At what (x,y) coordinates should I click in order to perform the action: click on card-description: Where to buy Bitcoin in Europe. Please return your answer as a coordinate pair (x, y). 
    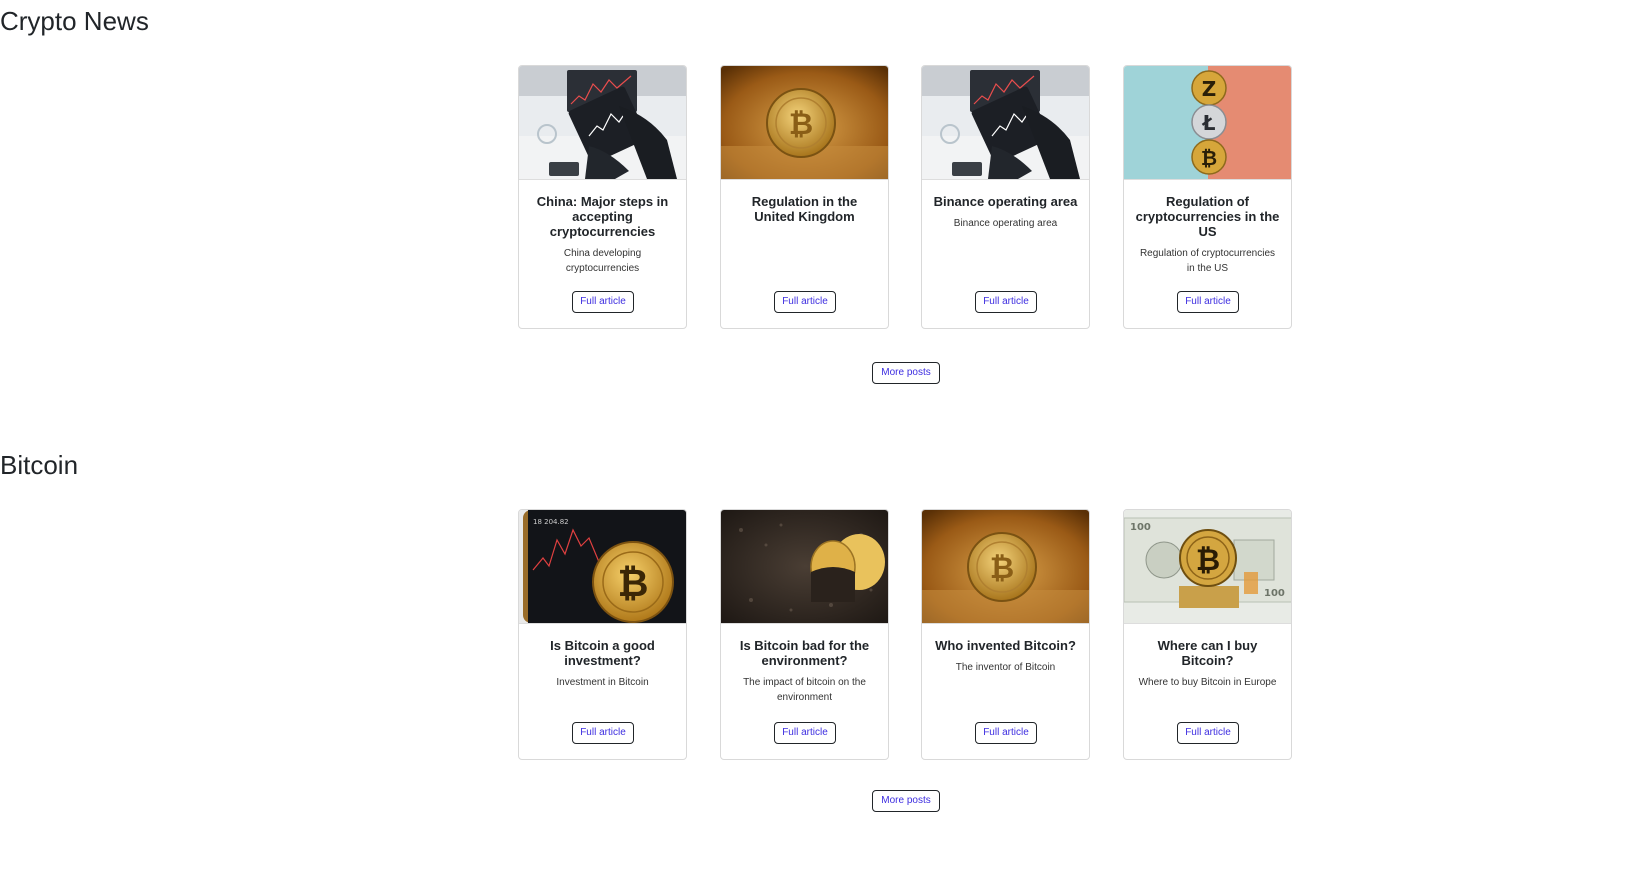
    Looking at the image, I should click on (1207, 682).